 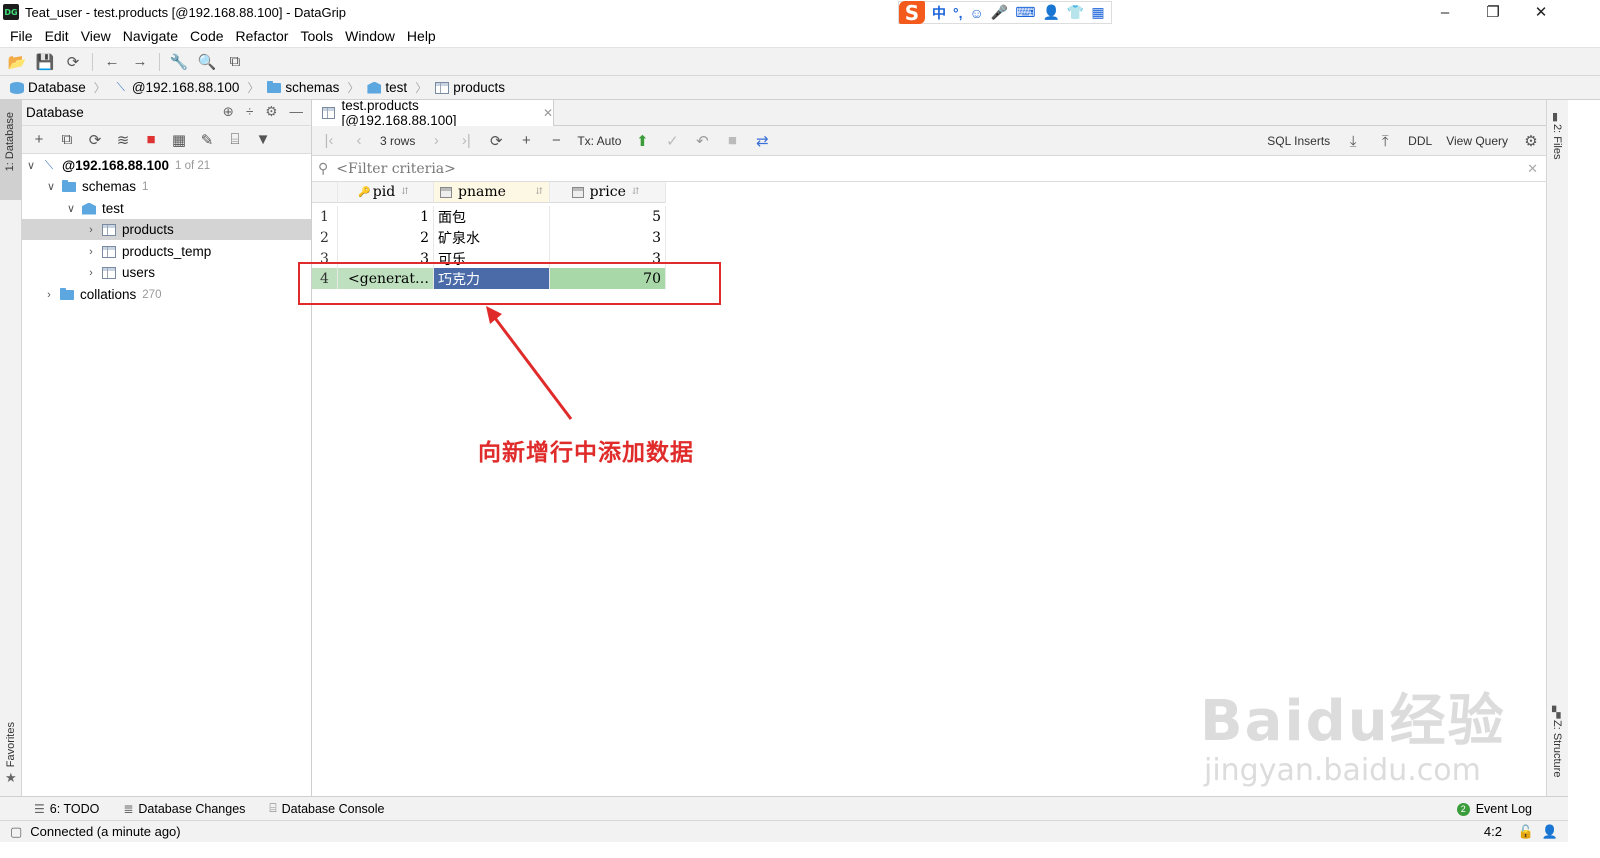 I want to click on add-row-icon: +, so click(x=526, y=141).